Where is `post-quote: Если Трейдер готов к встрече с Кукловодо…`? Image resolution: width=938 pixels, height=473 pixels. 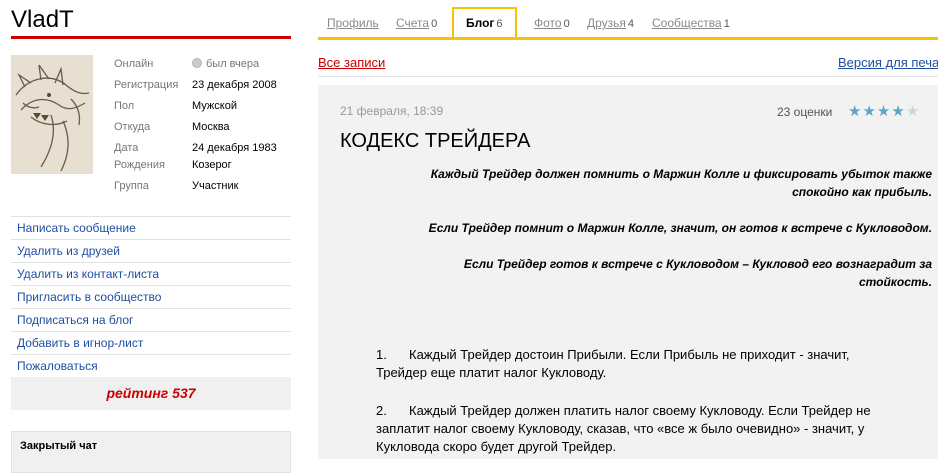 post-quote: Если Трейдер готов к встрече с Кукловодо… is located at coordinates (697, 273).